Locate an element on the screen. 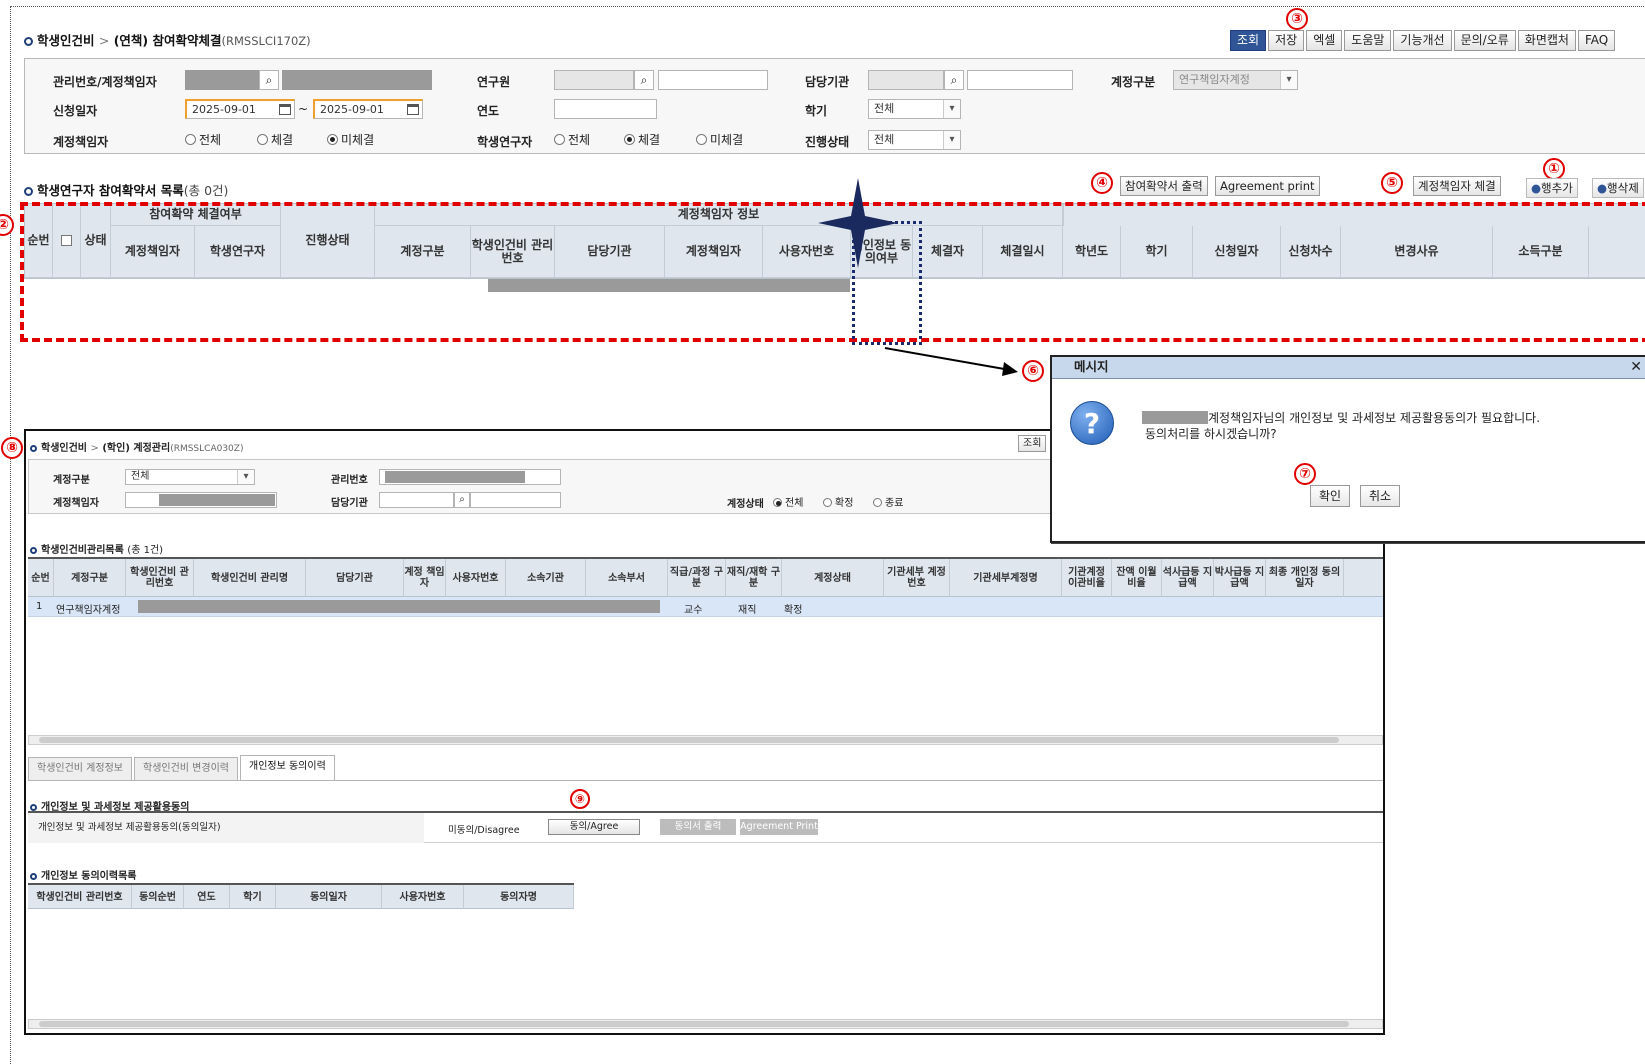 Image resolution: width=1645 pixels, height=1064 pixels. annotation-9: ⑨ is located at coordinates (580, 799).